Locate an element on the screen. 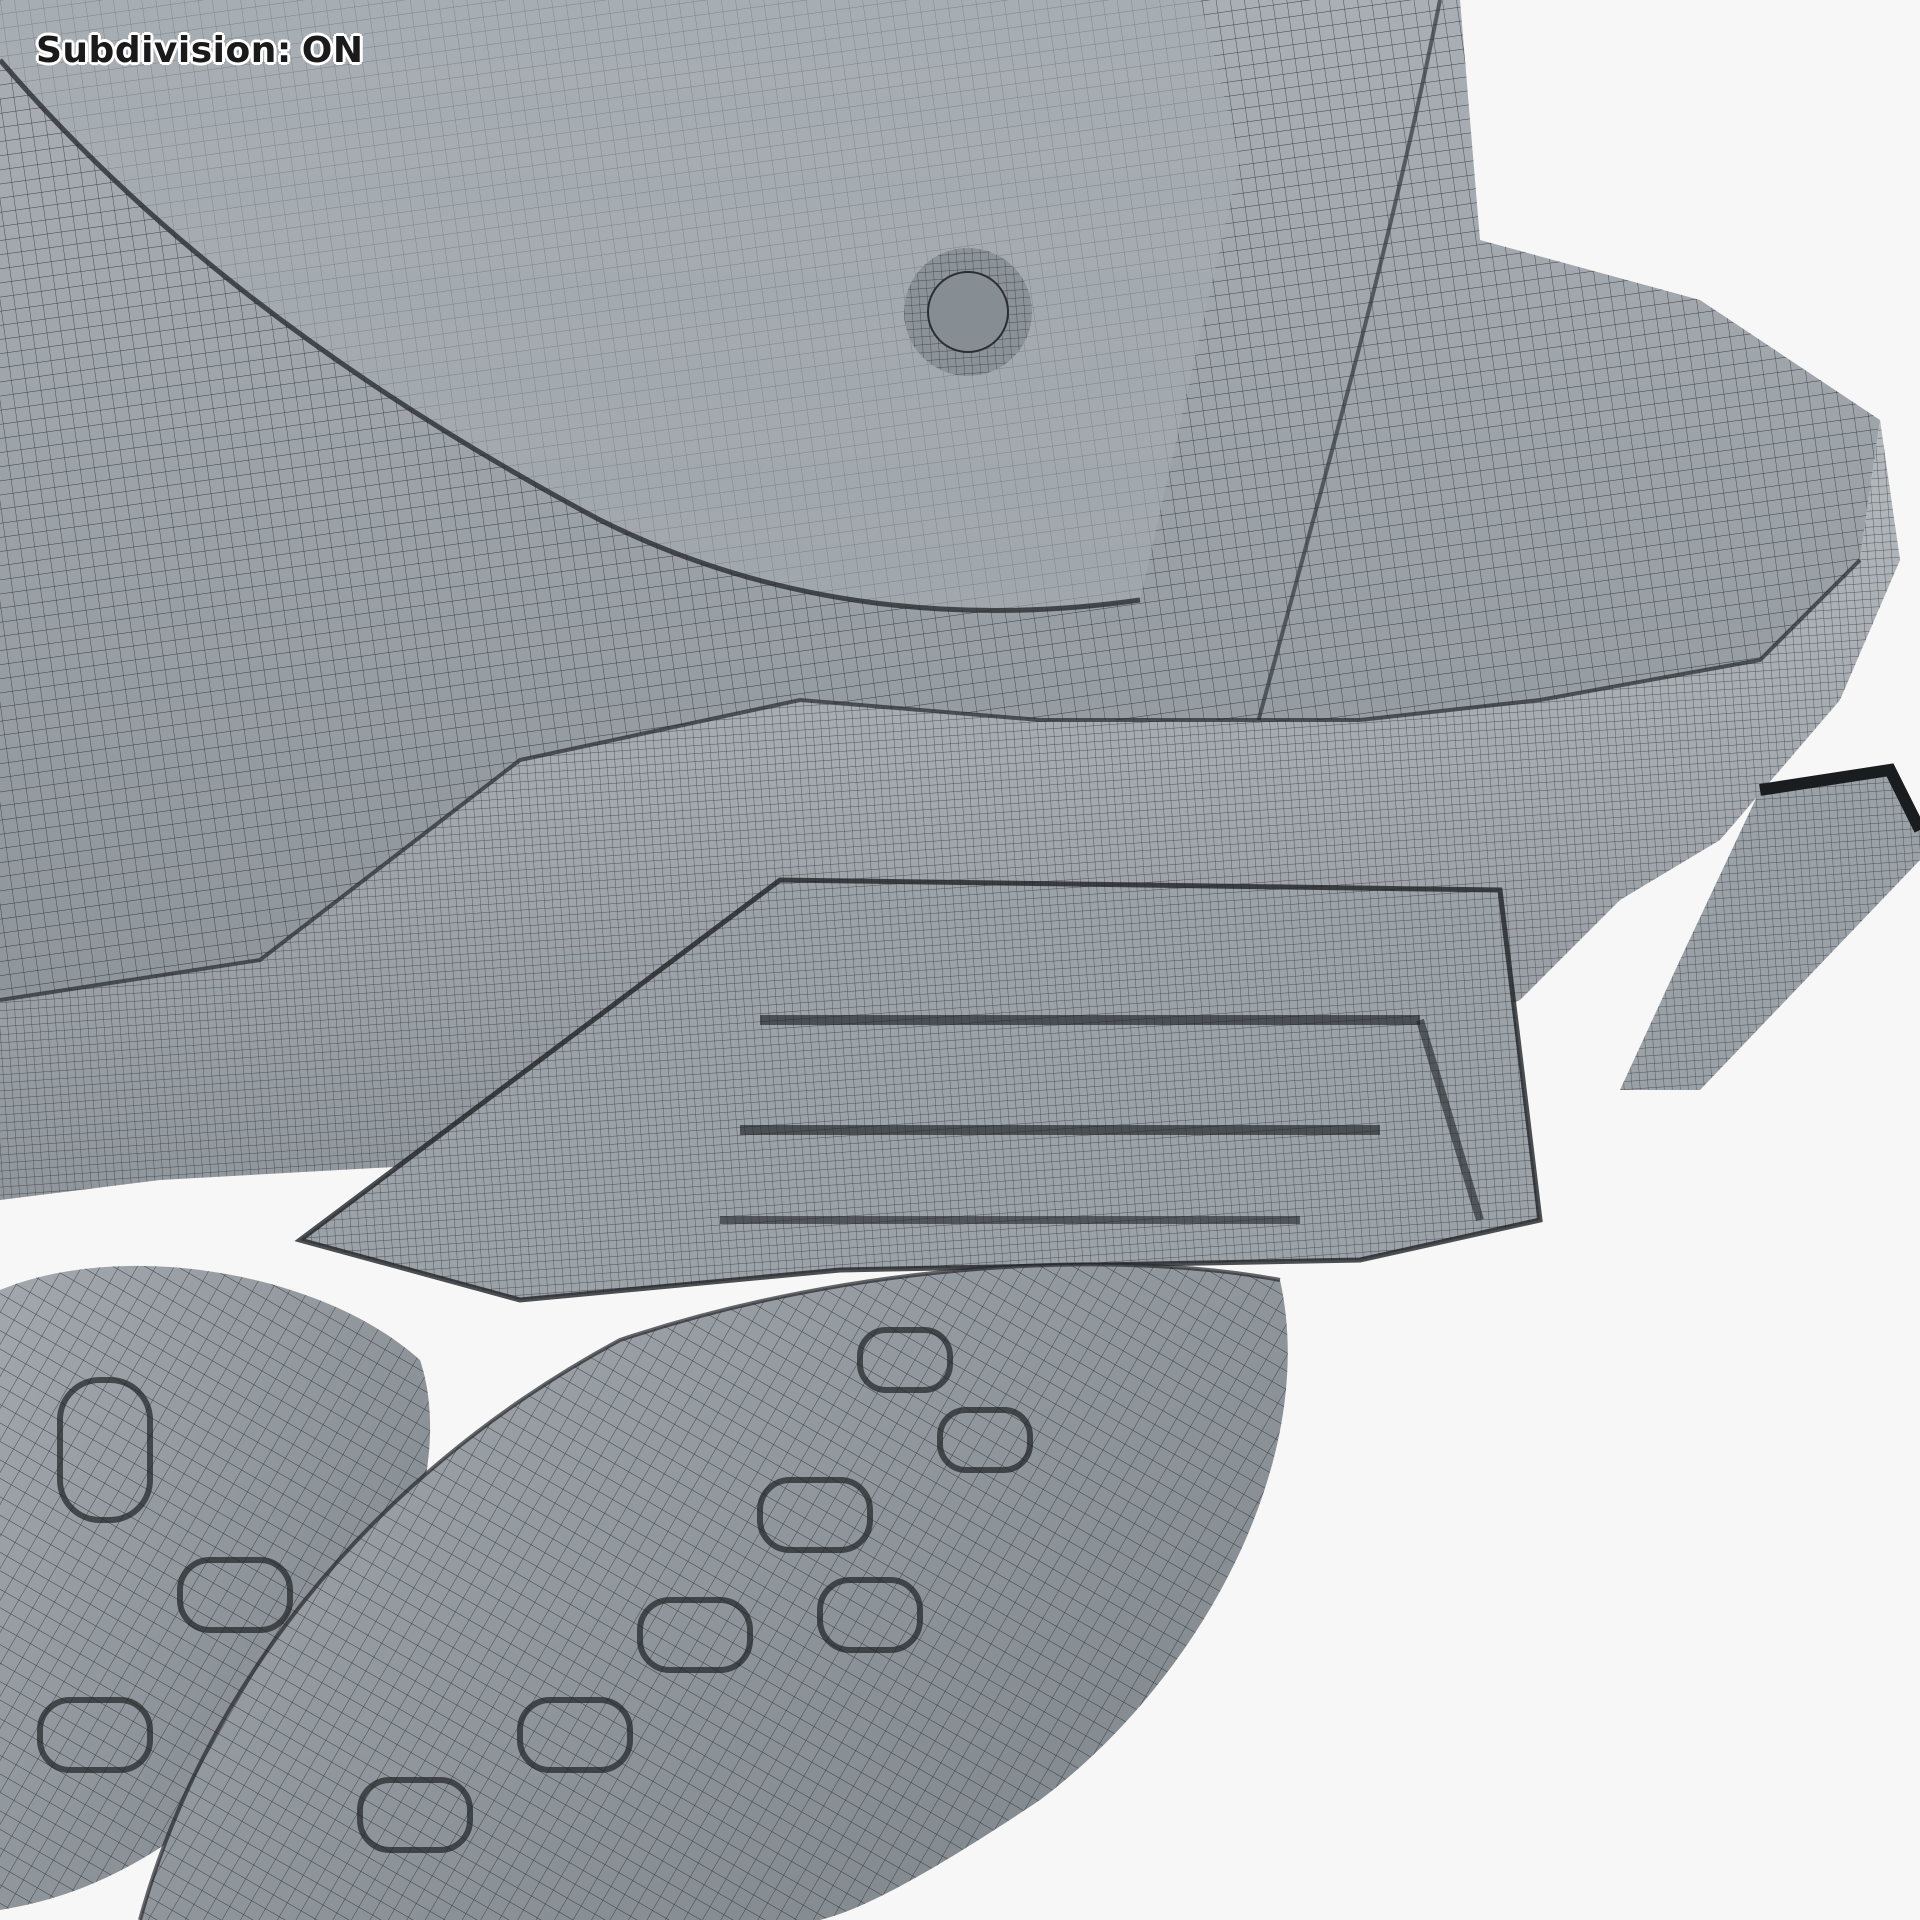 The image size is (1920, 1920). subdivision-value: ON is located at coordinates (332, 50).